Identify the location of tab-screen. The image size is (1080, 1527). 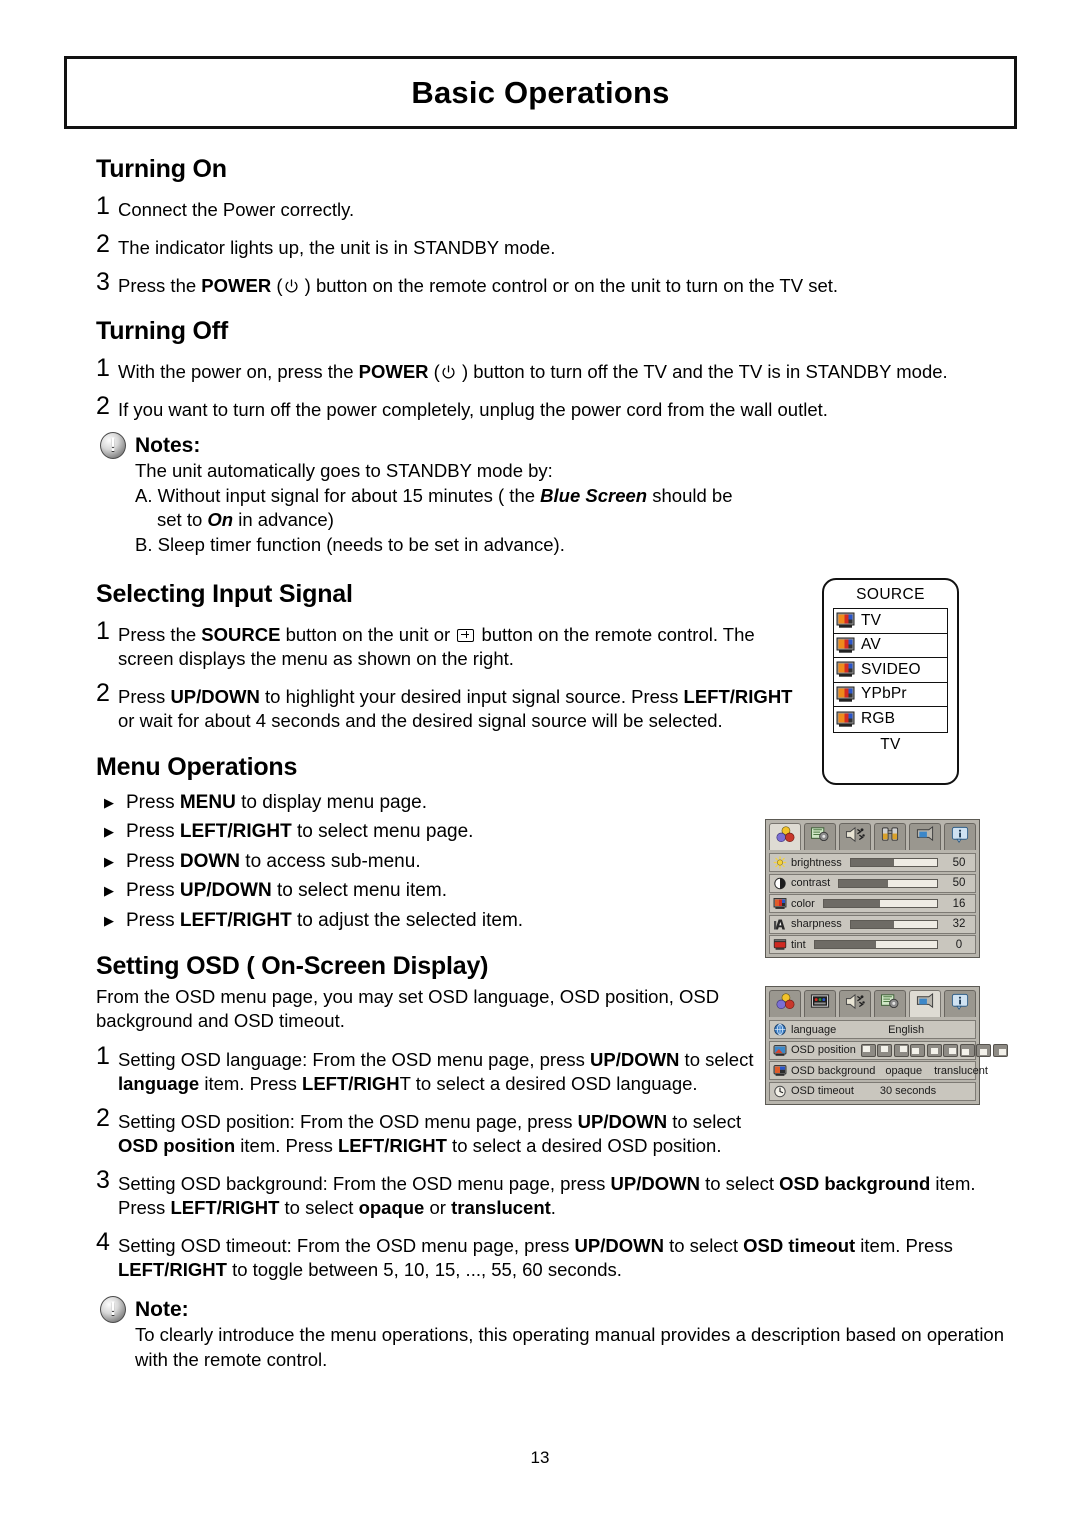
(820, 1003).